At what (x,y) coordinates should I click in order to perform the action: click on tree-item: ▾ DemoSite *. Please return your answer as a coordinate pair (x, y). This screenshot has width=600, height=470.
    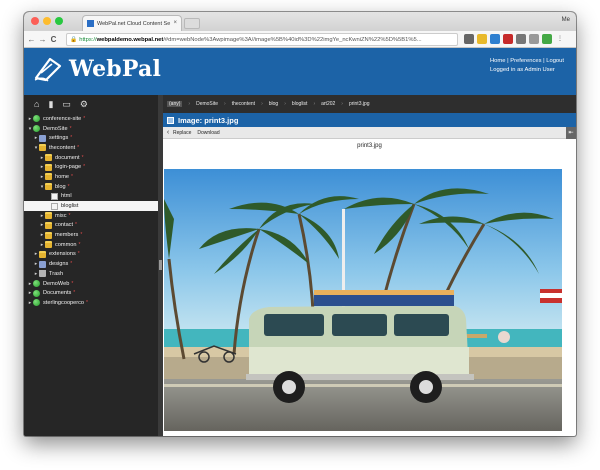
    Looking at the image, I should click on (91, 129).